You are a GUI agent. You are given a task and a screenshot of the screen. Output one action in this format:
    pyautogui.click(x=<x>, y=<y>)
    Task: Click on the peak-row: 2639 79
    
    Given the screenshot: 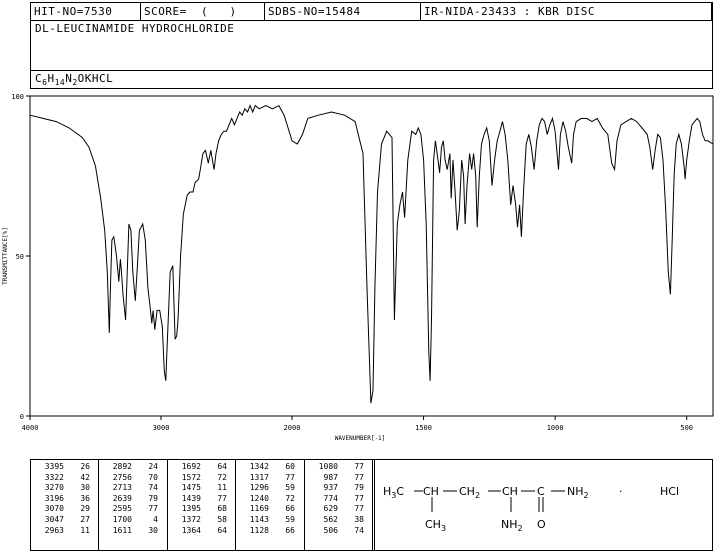 What is the action you would take?
    pyautogui.click(x=134, y=499)
    